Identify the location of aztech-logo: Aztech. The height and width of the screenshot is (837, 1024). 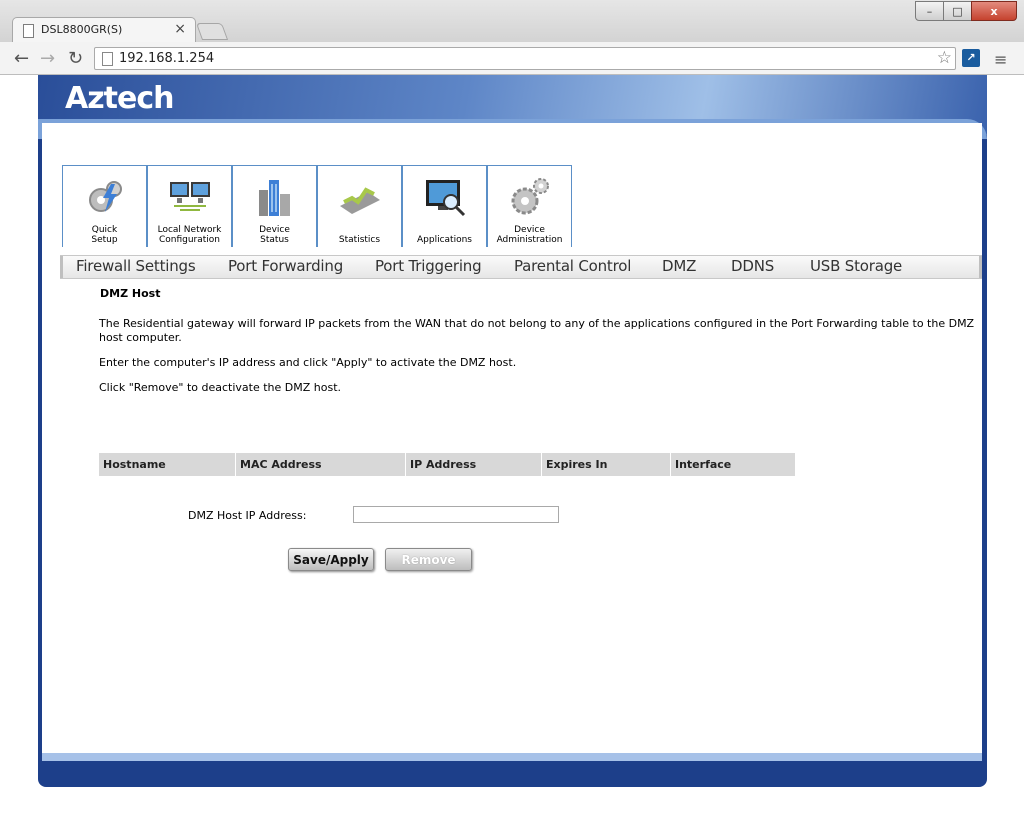
(120, 98).